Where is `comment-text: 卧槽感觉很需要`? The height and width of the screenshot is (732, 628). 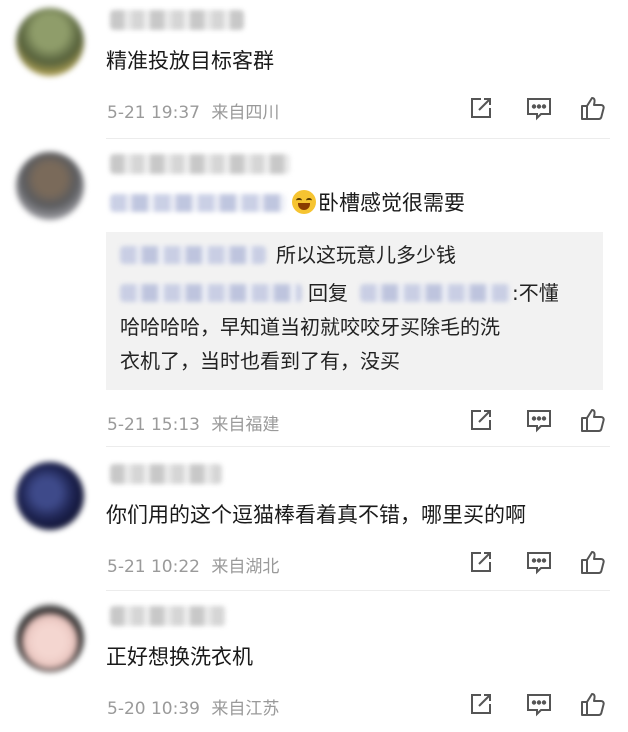
comment-text: 卧槽感觉很需要 is located at coordinates (378, 203).